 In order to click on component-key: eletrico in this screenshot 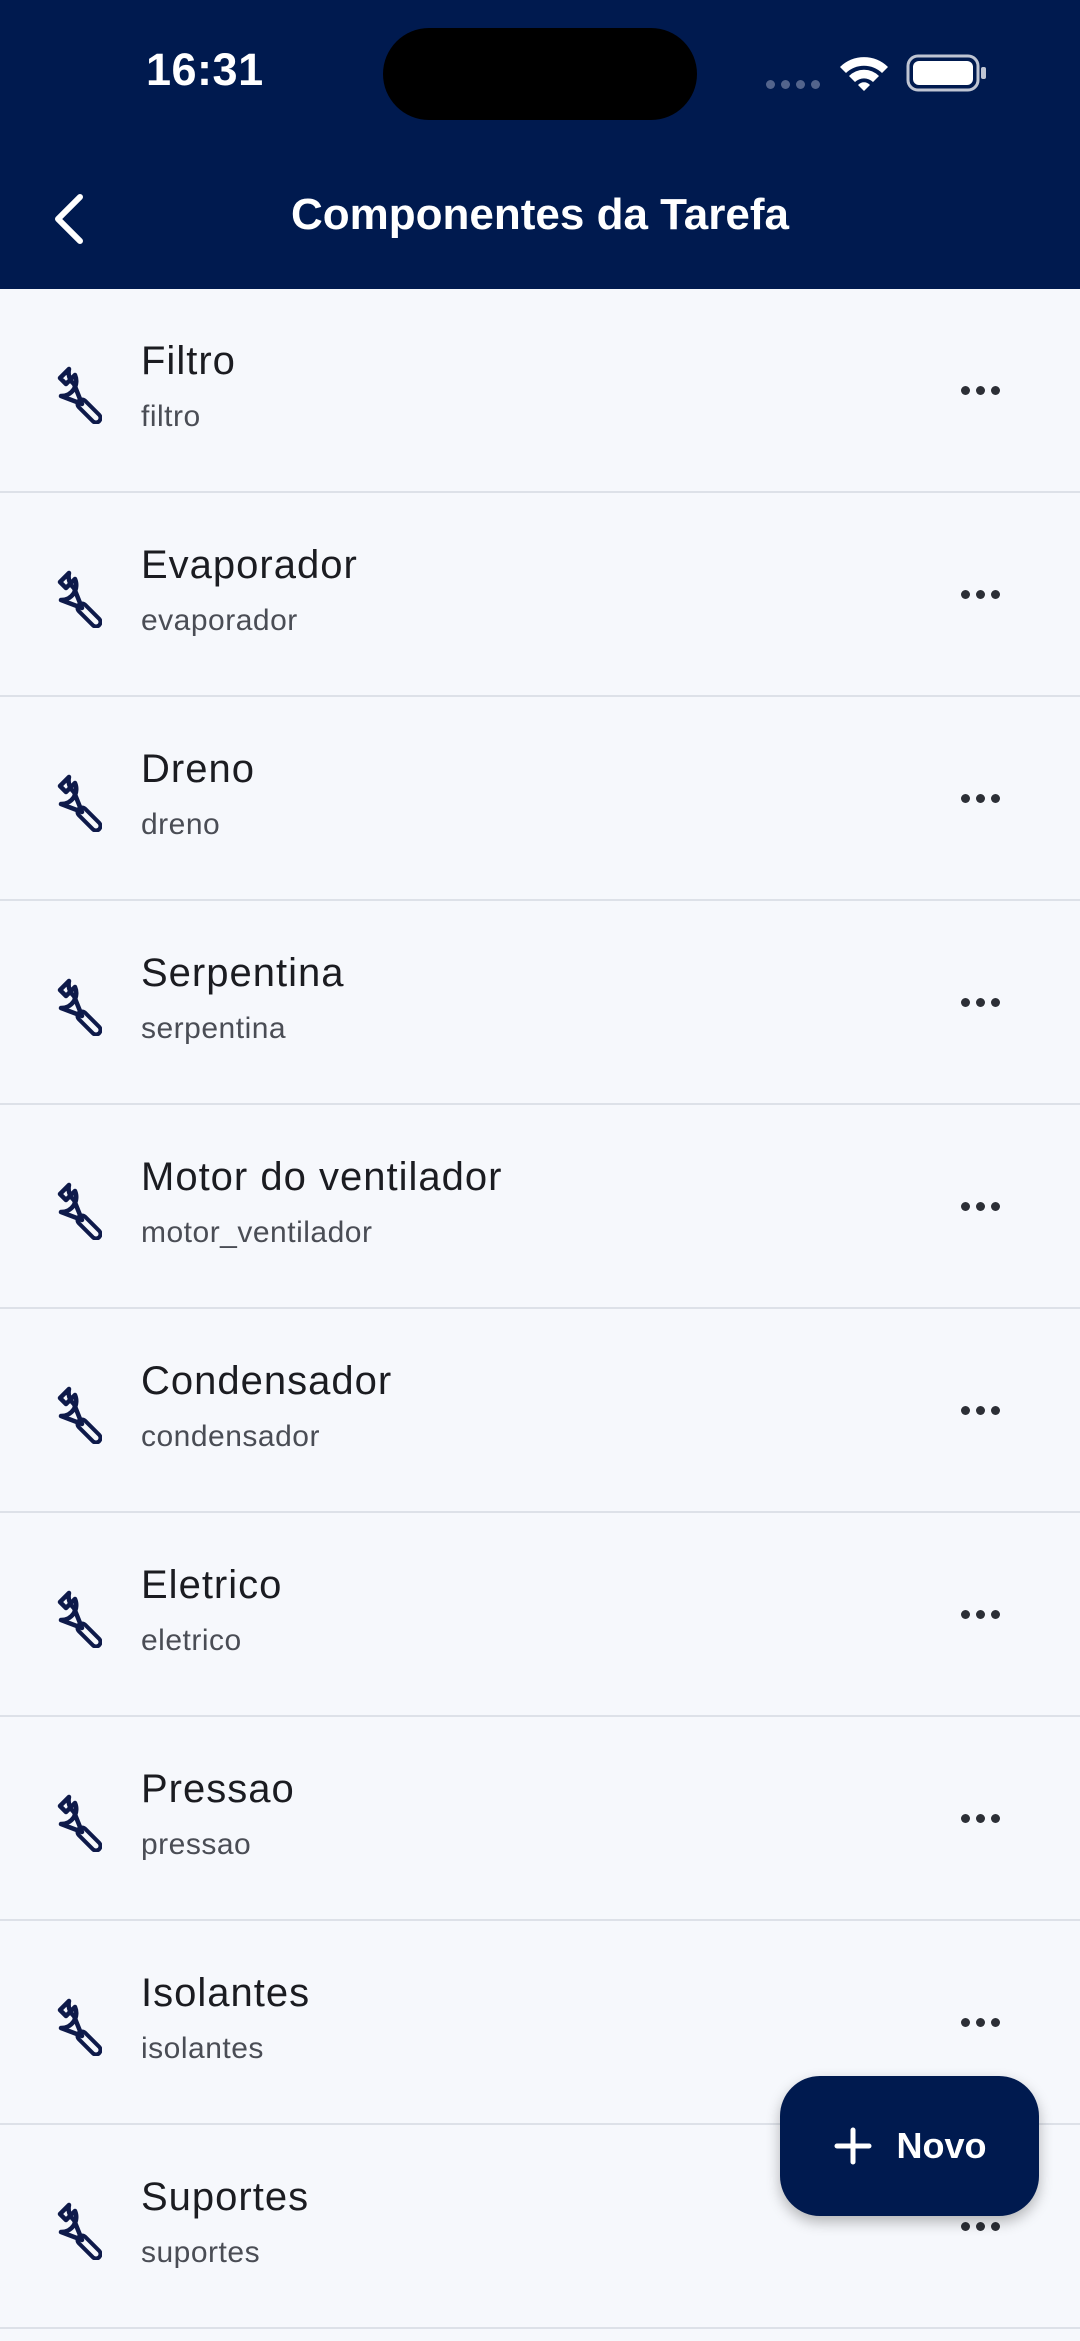, I will do `click(191, 1640)`.